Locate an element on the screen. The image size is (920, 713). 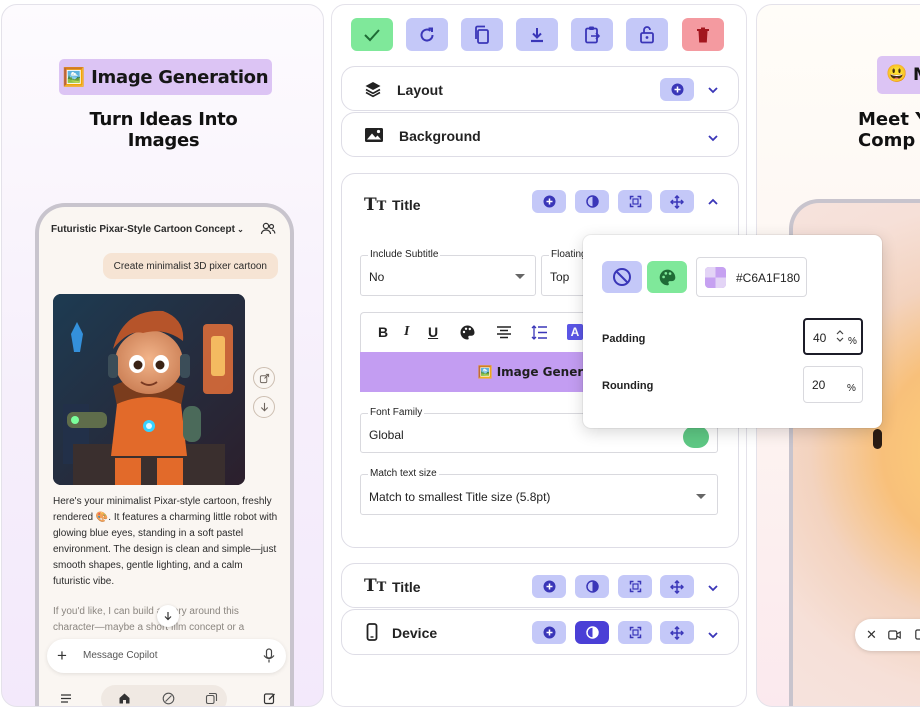
download-image-icon is located at coordinates (264, 407).